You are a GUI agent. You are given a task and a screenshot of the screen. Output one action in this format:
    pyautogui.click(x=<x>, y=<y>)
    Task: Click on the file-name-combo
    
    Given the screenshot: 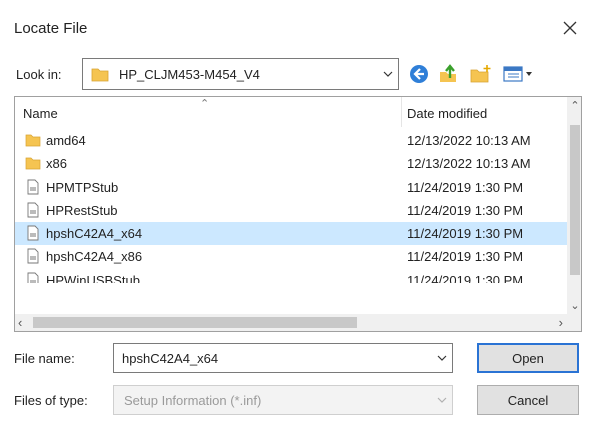 What is the action you would take?
    pyautogui.click(x=283, y=358)
    